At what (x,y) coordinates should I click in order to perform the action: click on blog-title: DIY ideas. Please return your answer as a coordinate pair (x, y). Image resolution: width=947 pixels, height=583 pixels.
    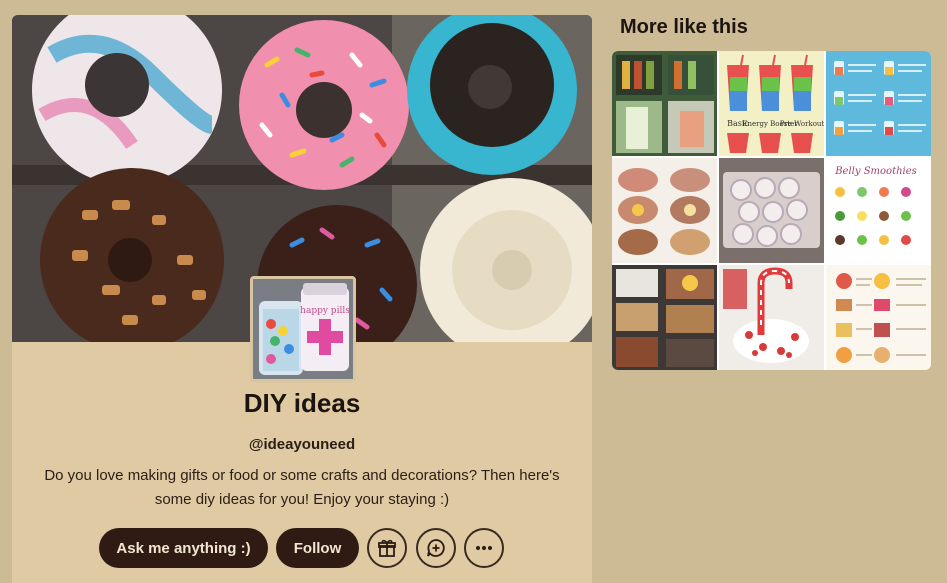
    Looking at the image, I should click on (302, 403).